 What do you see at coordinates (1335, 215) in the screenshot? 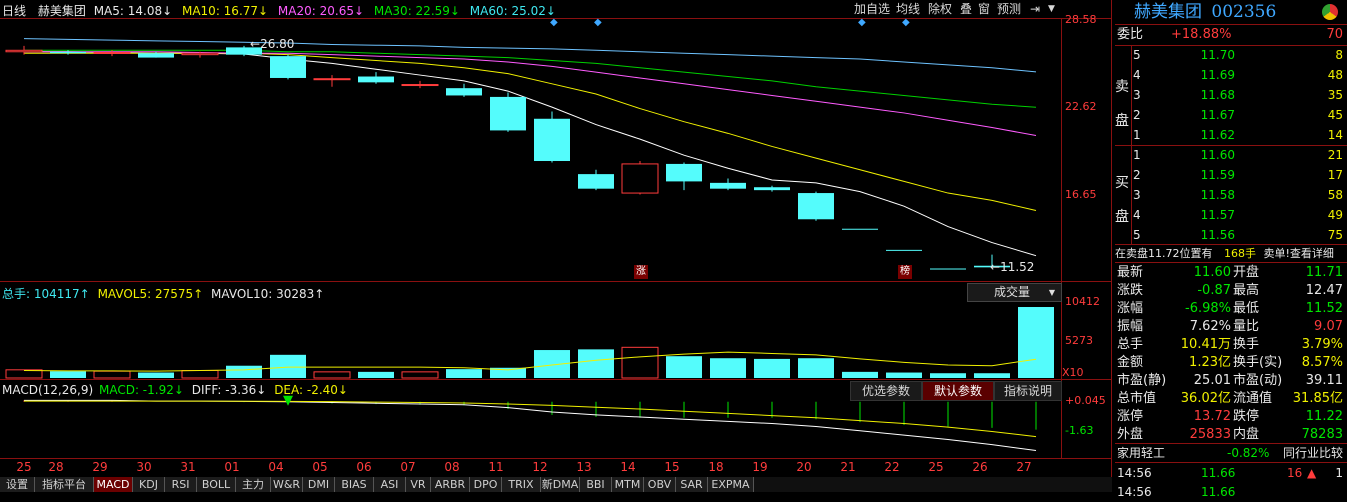
I see `volume: 49` at bounding box center [1335, 215].